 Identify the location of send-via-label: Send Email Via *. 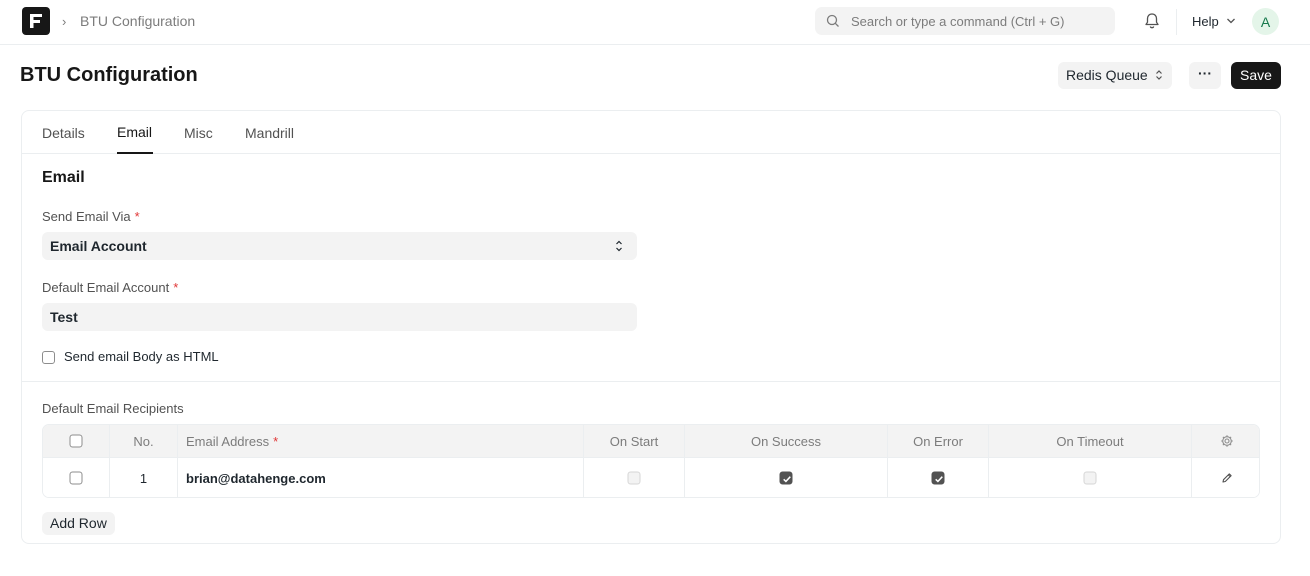
(91, 216).